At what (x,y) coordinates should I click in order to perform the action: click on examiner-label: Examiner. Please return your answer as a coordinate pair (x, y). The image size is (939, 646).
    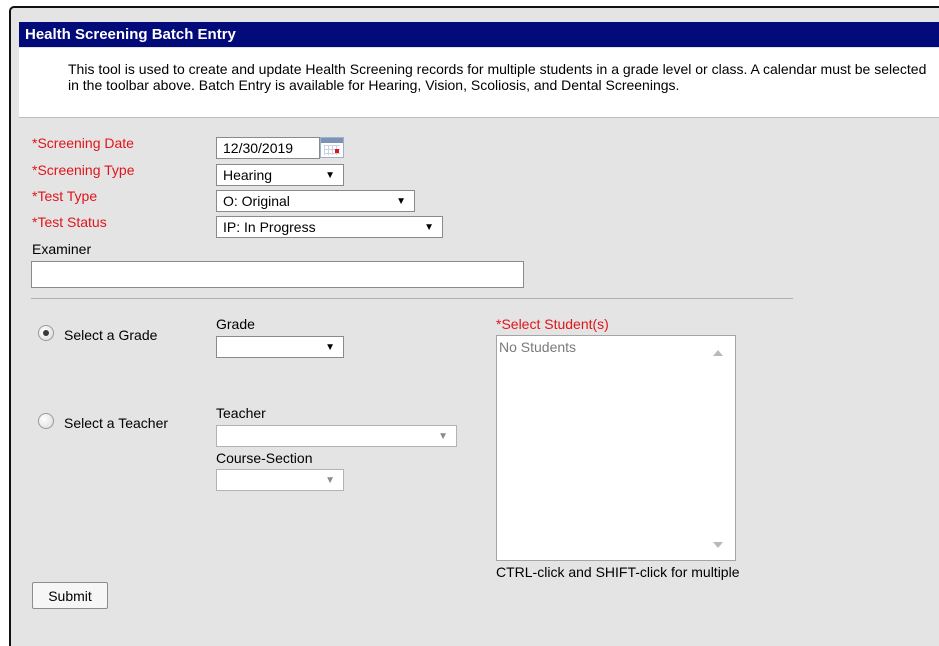
    Looking at the image, I should click on (62, 249).